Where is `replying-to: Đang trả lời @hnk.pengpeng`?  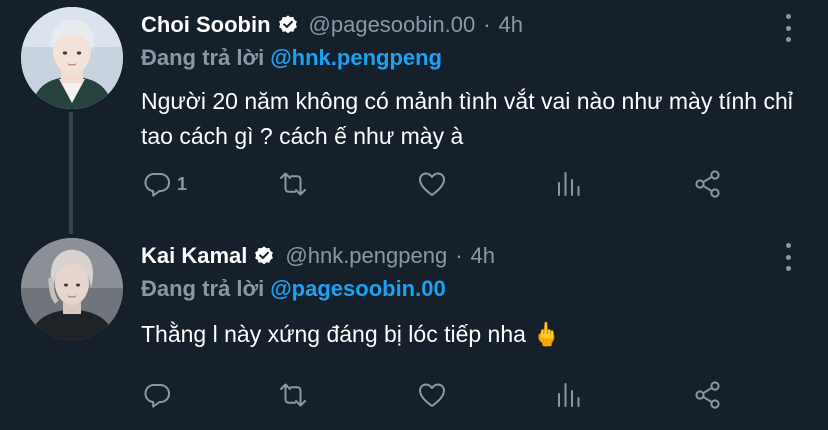 replying-to: Đang trả lời @hnk.pengpeng is located at coordinates (291, 58).